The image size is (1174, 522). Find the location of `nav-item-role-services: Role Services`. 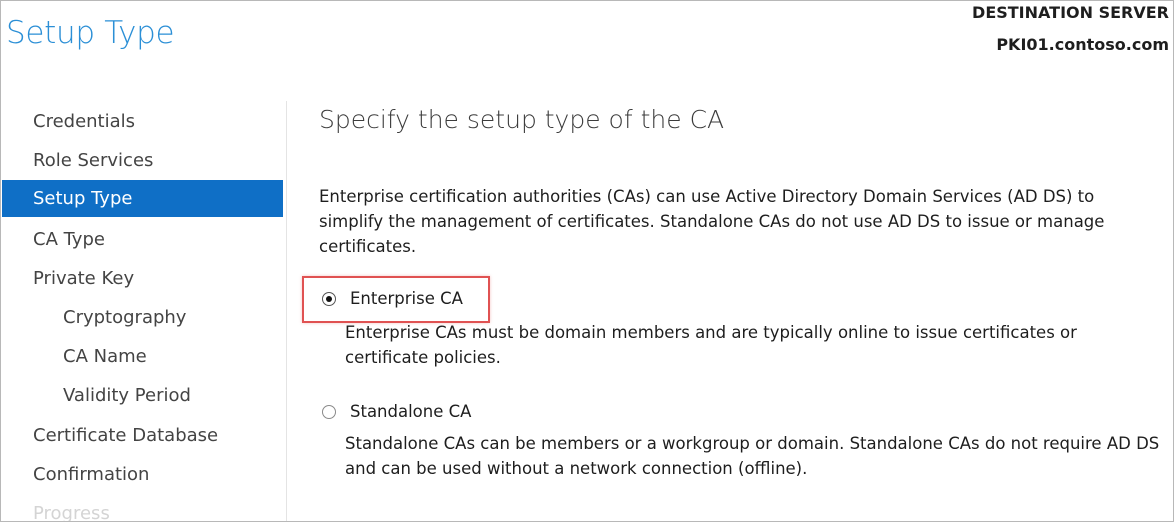

nav-item-role-services: Role Services is located at coordinates (142, 160).